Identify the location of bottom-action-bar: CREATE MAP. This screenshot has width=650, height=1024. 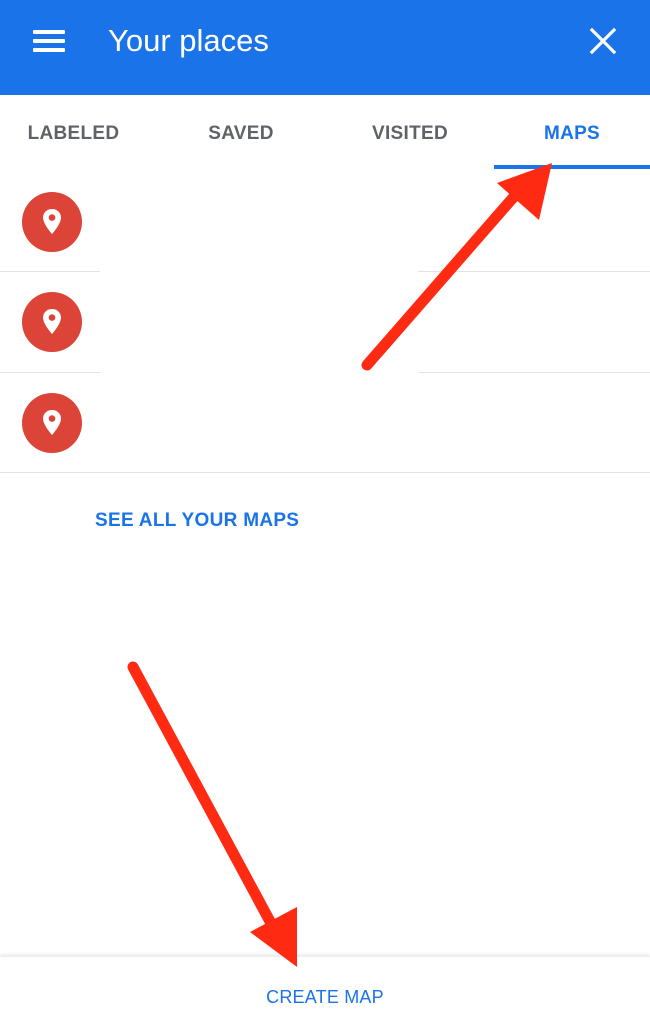
(325, 990).